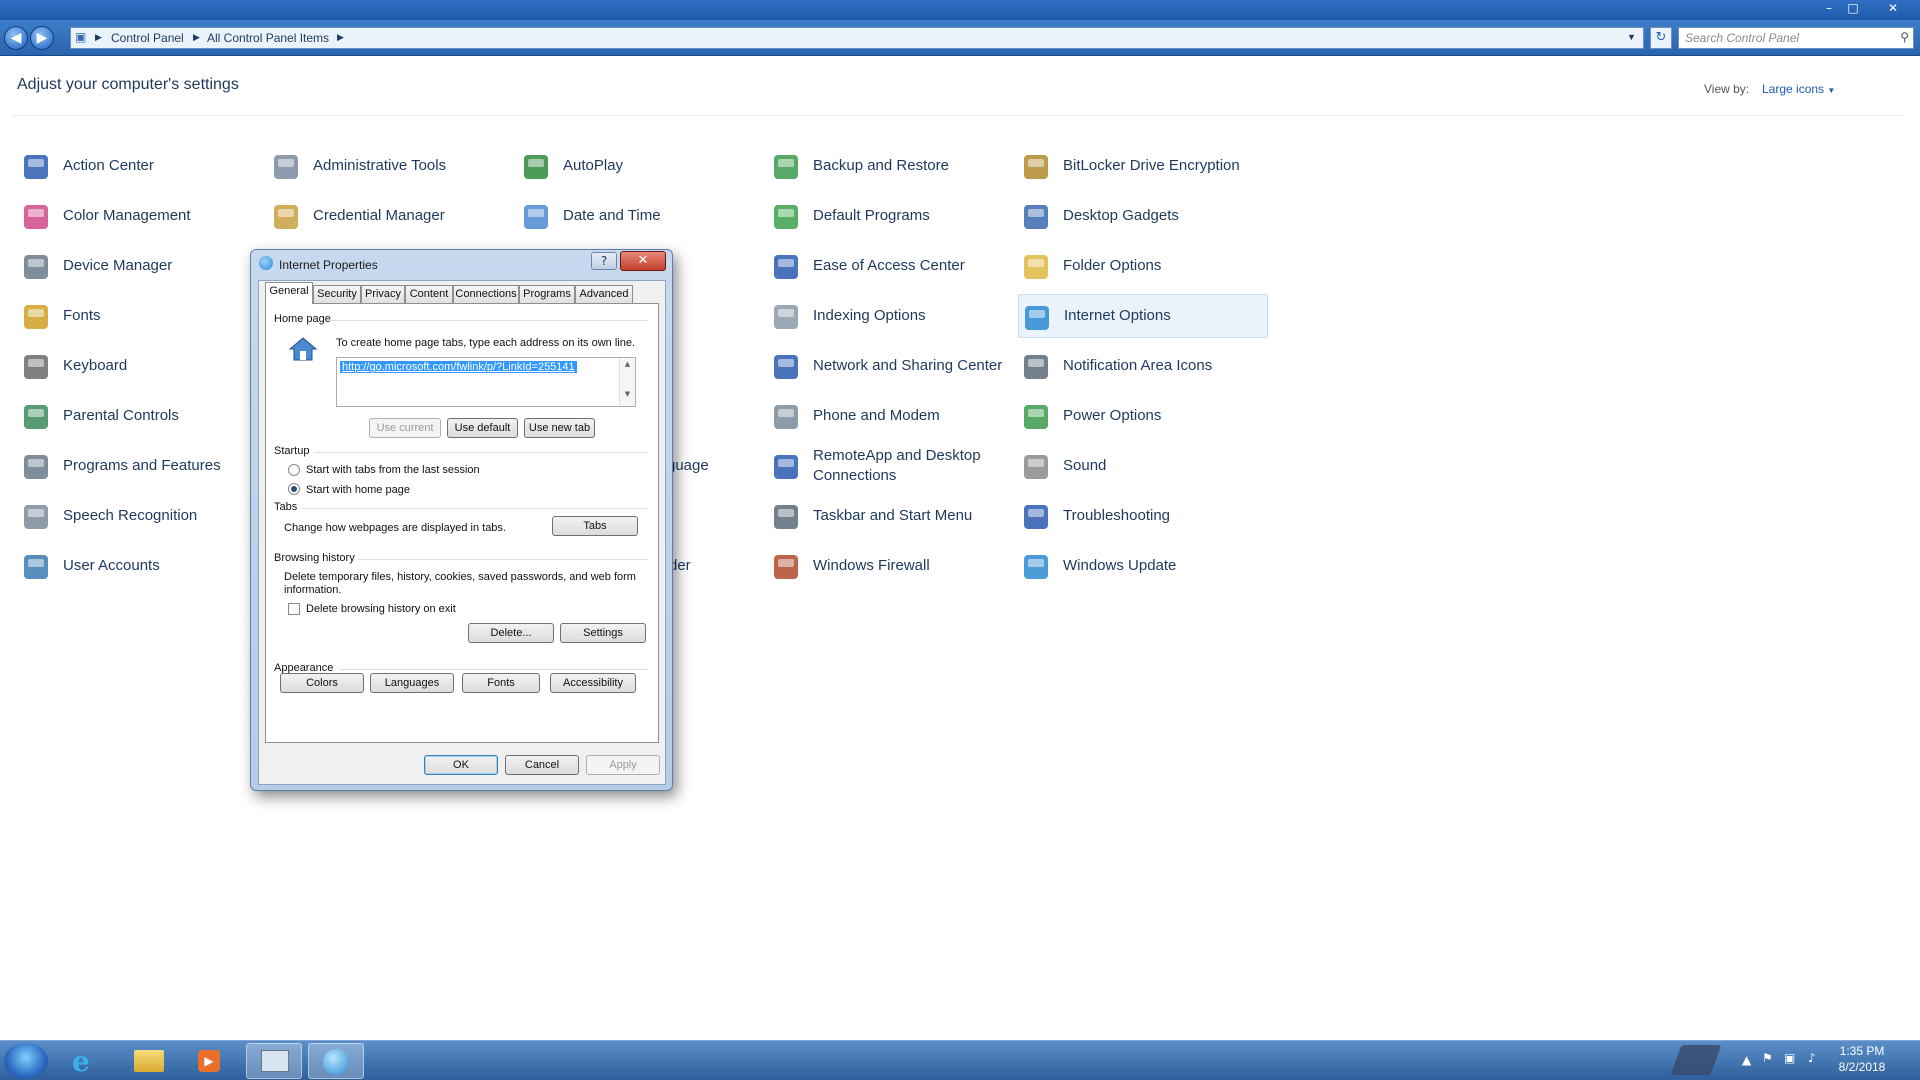 This screenshot has height=1080, width=1920. What do you see at coordinates (1853, 8) in the screenshot?
I see `maximize-button: □` at bounding box center [1853, 8].